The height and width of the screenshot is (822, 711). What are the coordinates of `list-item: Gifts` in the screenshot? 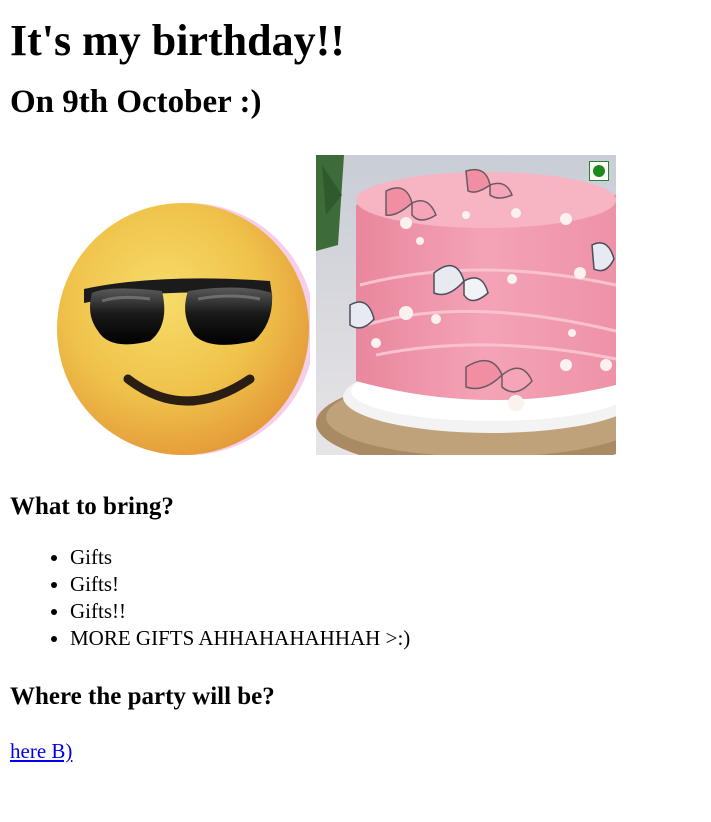 It's located at (385, 557).